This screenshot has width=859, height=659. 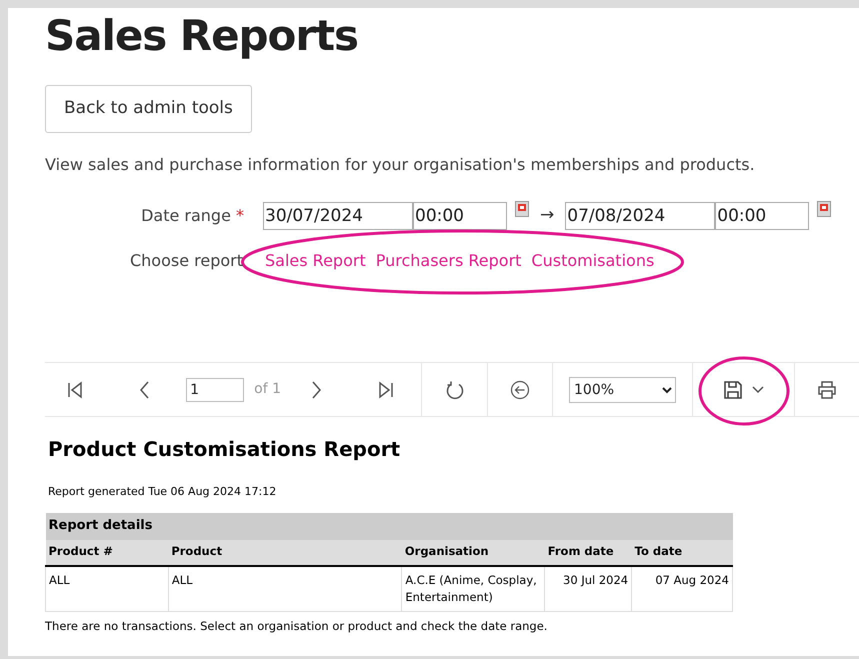 I want to click on date-field: 30/07/2024, so click(x=338, y=216).